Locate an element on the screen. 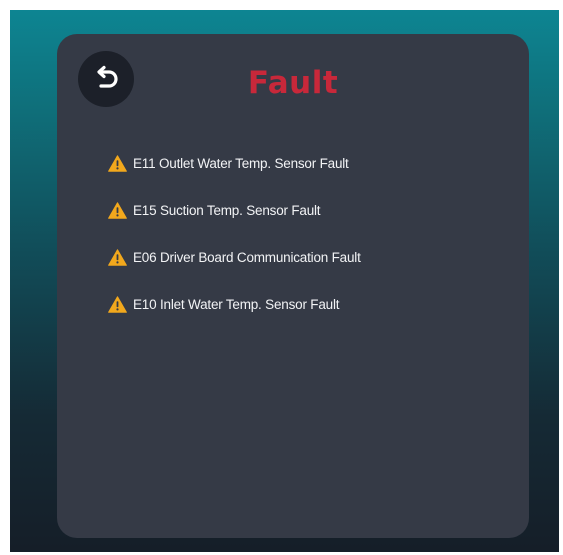 The height and width of the screenshot is (555, 563). fault-text: E10 Inlet Water Temp. Sensor Fault is located at coordinates (236, 304).